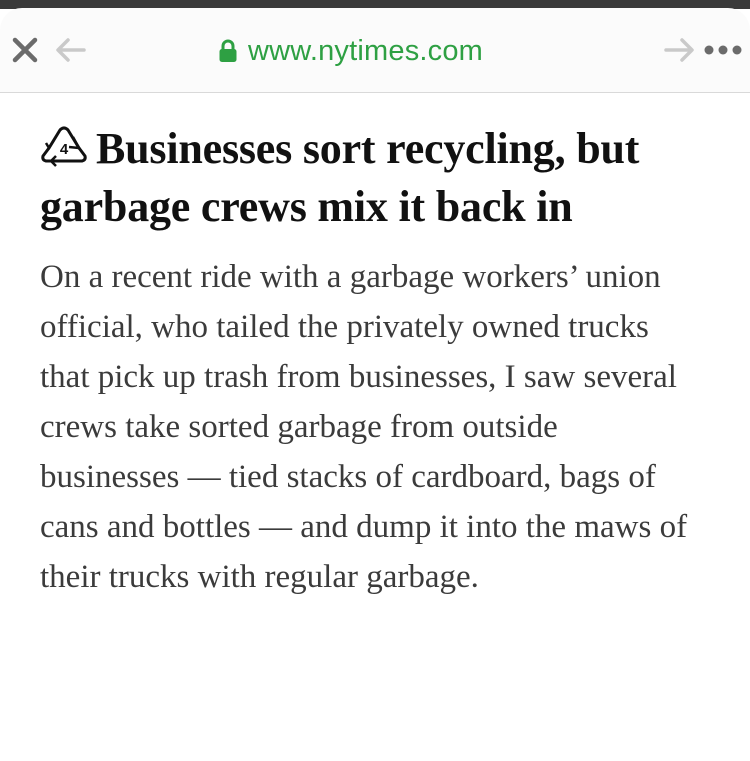  I want to click on forward-arrow-icon, so click(679, 50).